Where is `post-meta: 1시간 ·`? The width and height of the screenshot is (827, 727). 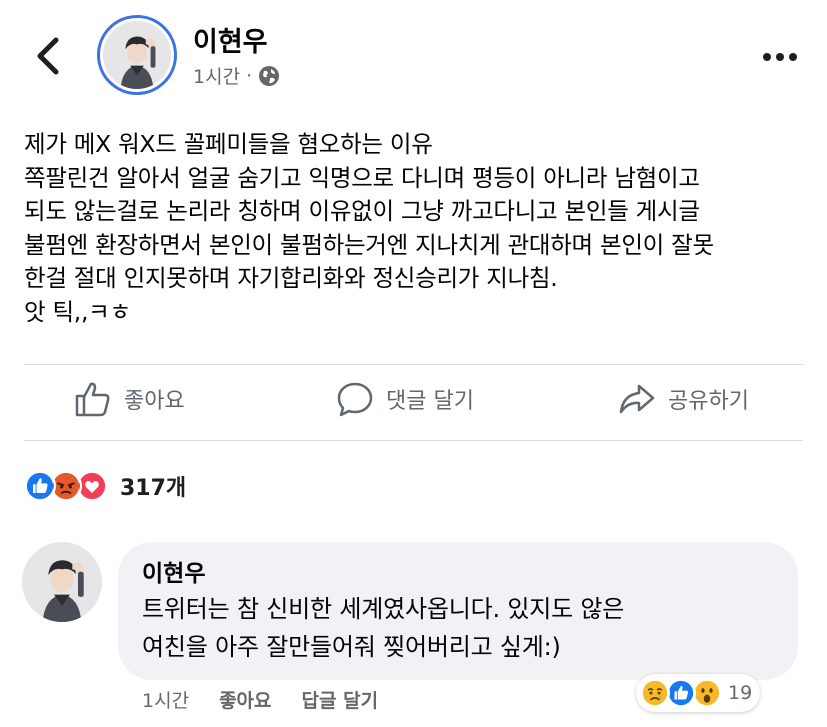
post-meta: 1시간 · is located at coordinates (236, 75).